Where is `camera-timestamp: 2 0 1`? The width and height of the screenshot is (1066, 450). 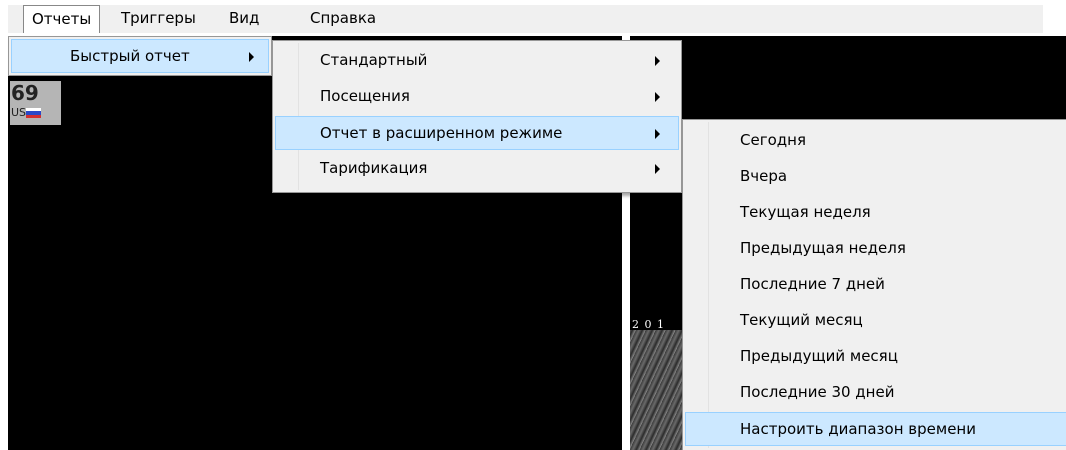 camera-timestamp: 2 0 1 is located at coordinates (648, 324).